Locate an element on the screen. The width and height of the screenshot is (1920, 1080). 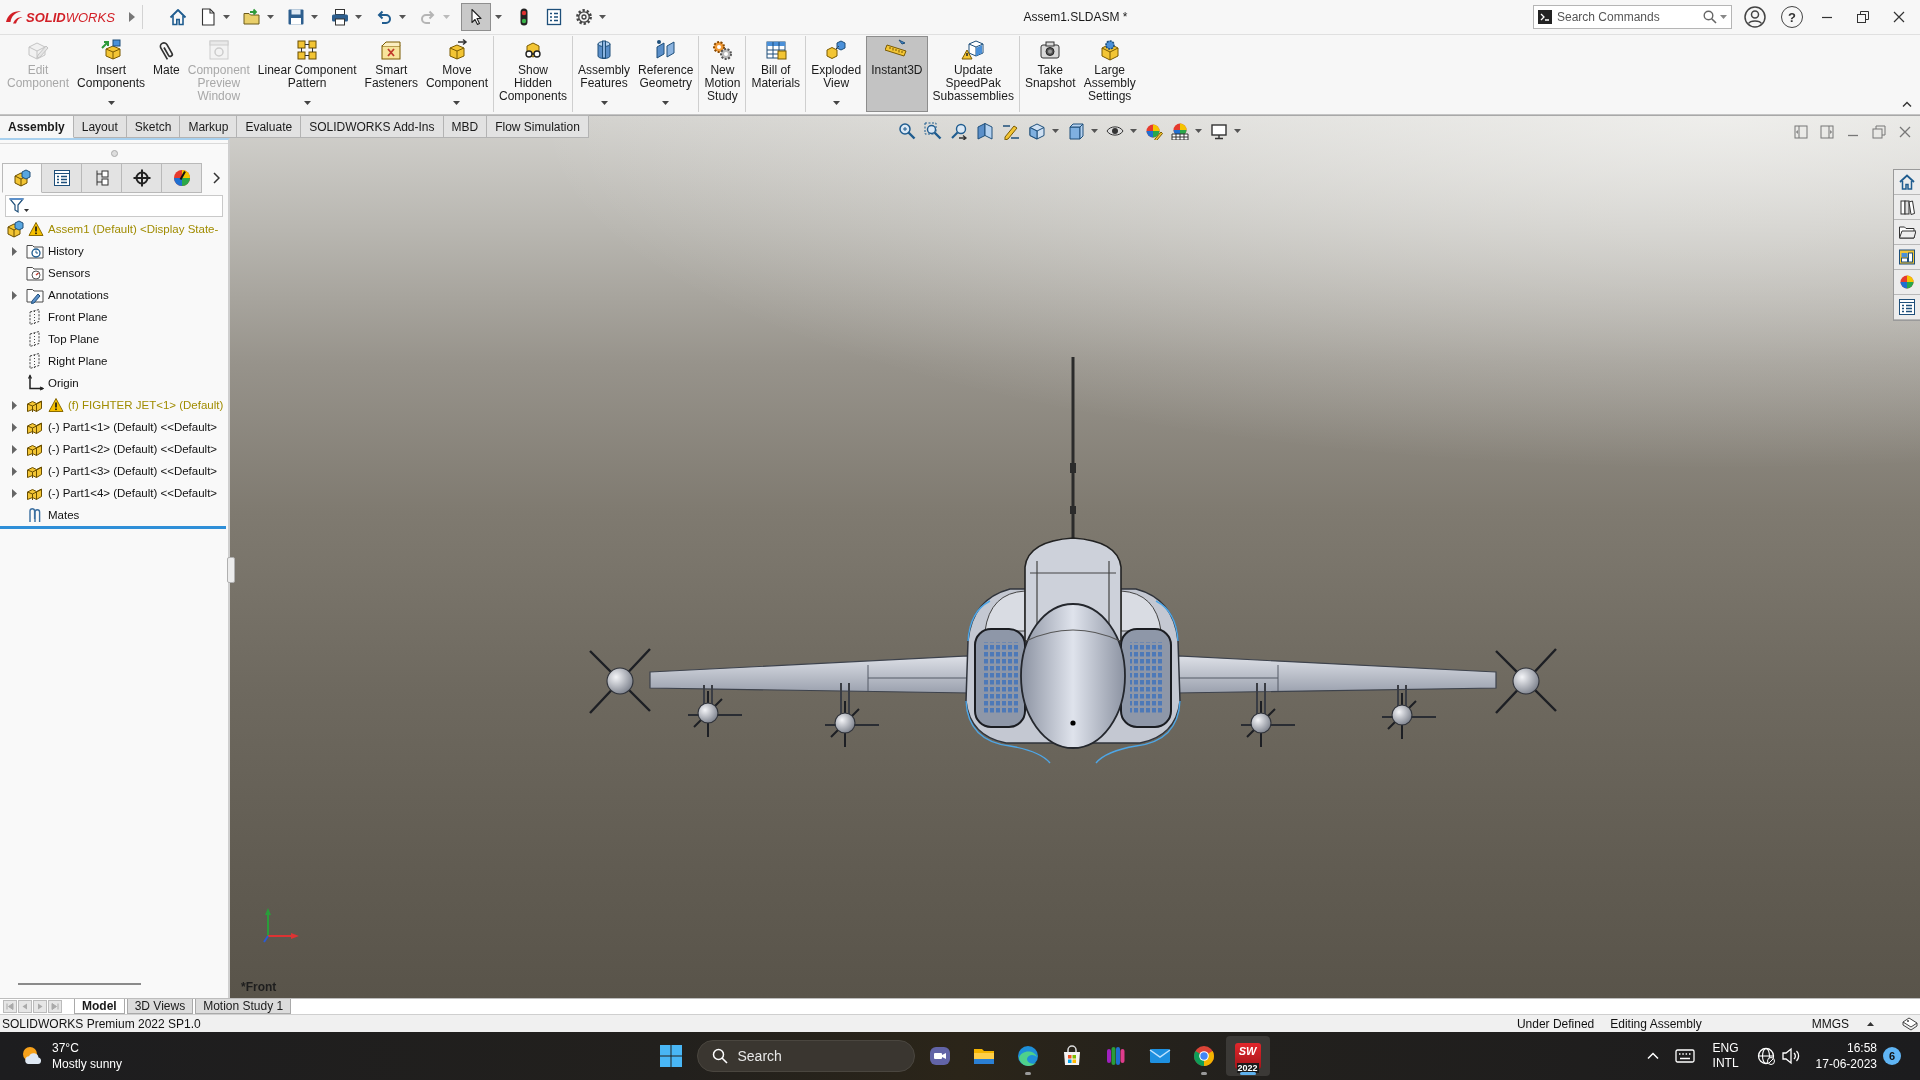
command-button: Move Component is located at coordinates (456, 74).